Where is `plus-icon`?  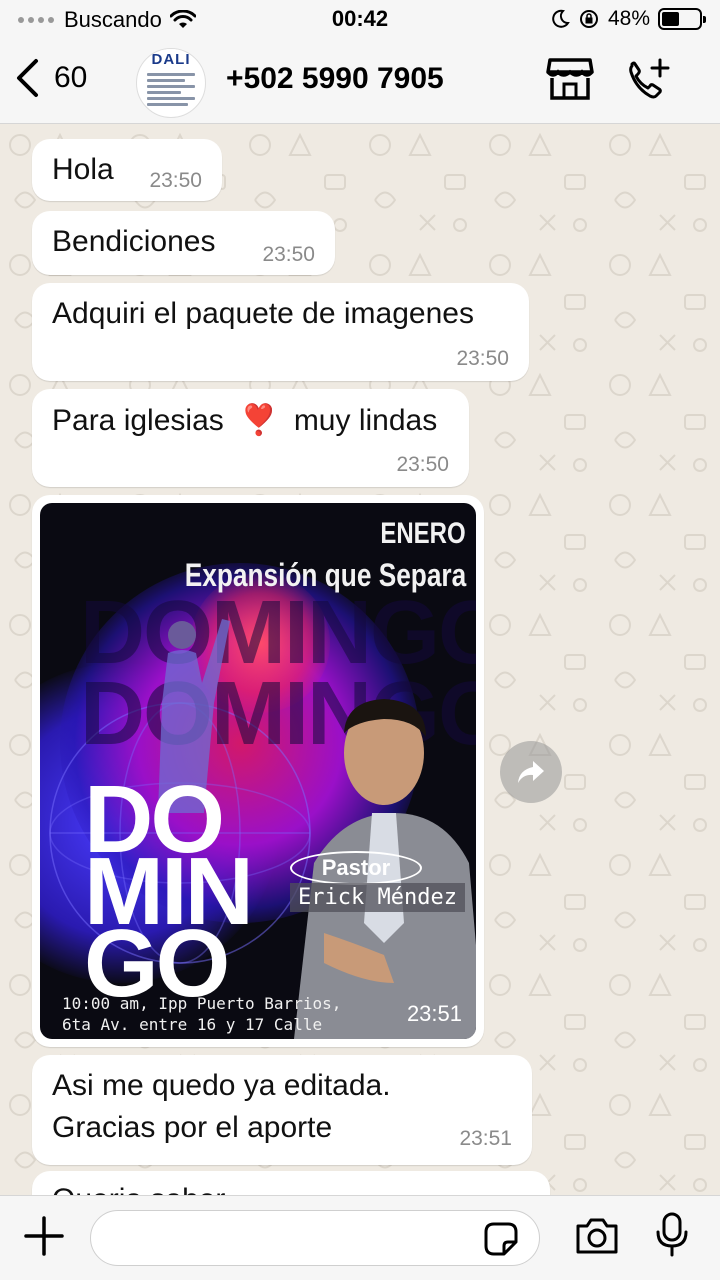
plus-icon is located at coordinates (44, 1236).